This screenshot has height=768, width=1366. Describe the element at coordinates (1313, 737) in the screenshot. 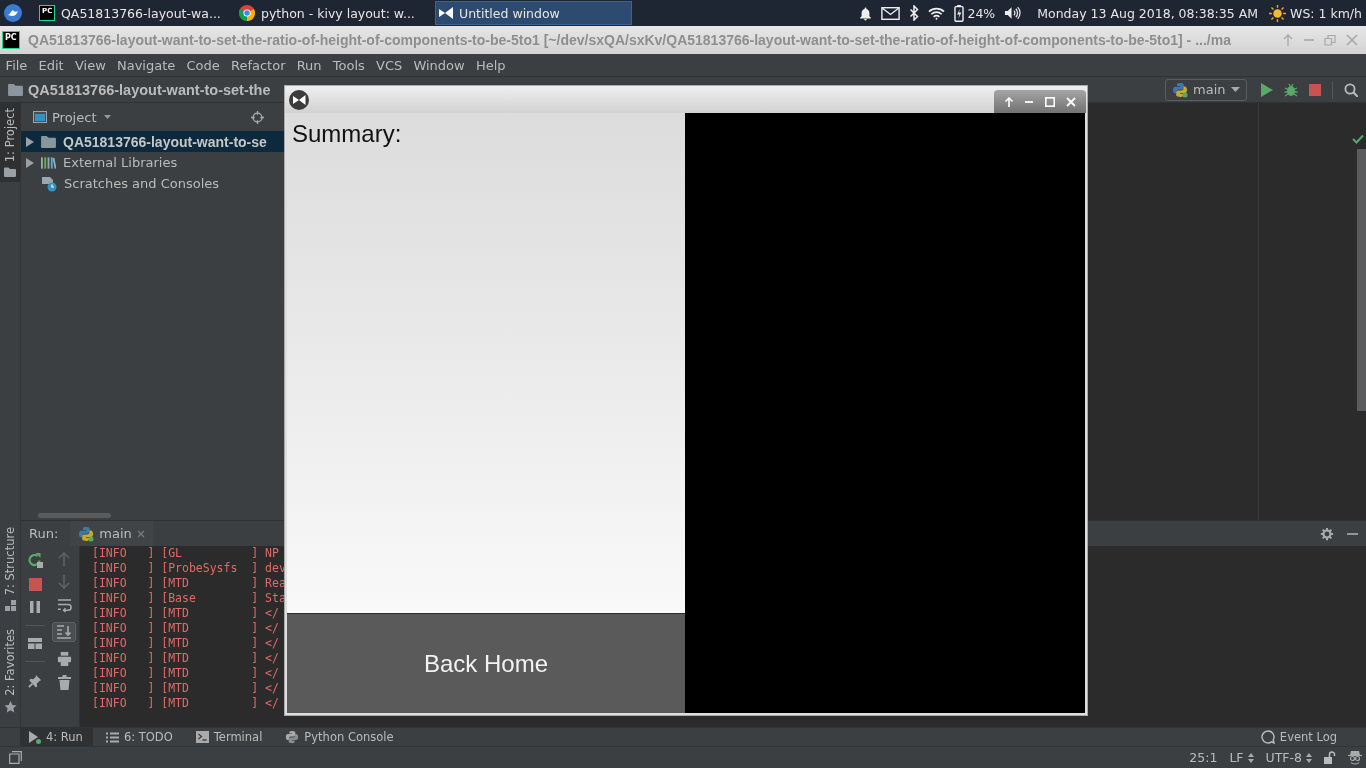

I see `event-log-button: Event Log` at that location.